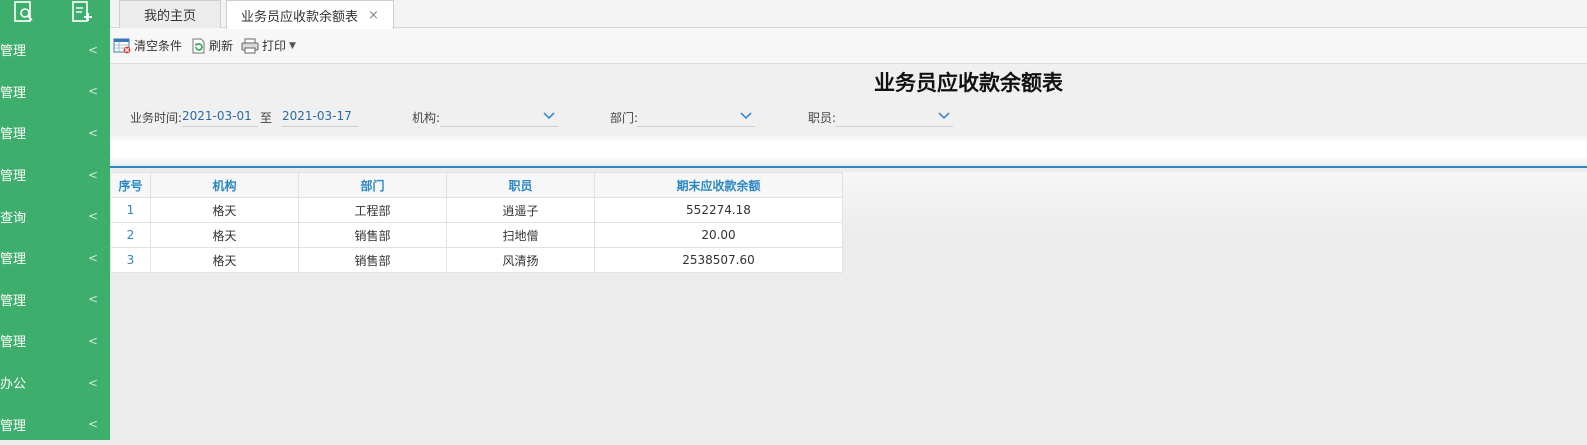  What do you see at coordinates (130, 210) in the screenshot?
I see `cell-index: 1` at bounding box center [130, 210].